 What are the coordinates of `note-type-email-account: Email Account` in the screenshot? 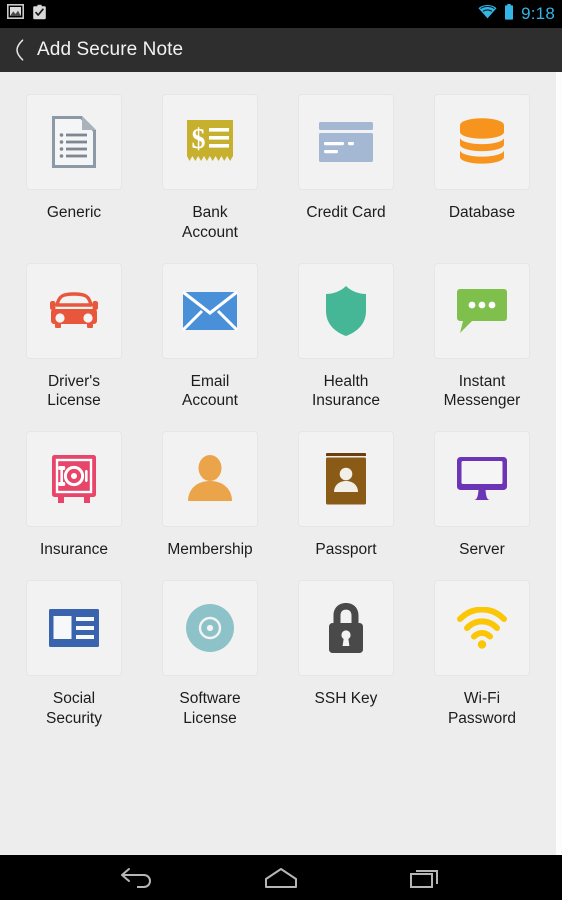 It's located at (210, 339).